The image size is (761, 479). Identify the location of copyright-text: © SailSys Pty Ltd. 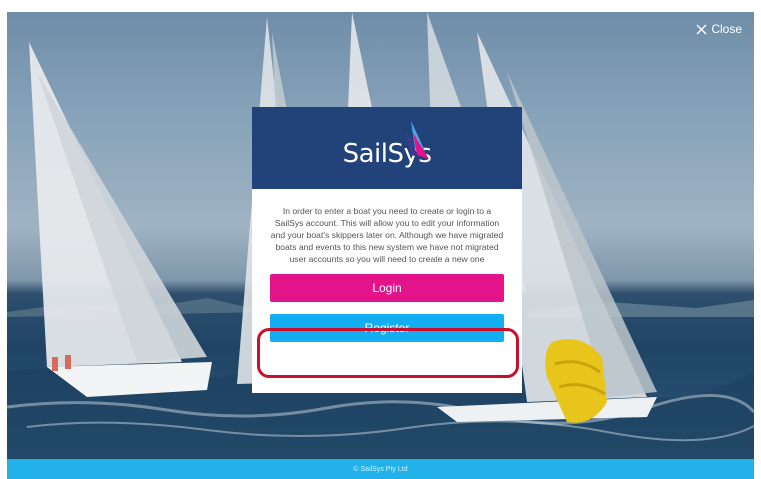
(380, 469).